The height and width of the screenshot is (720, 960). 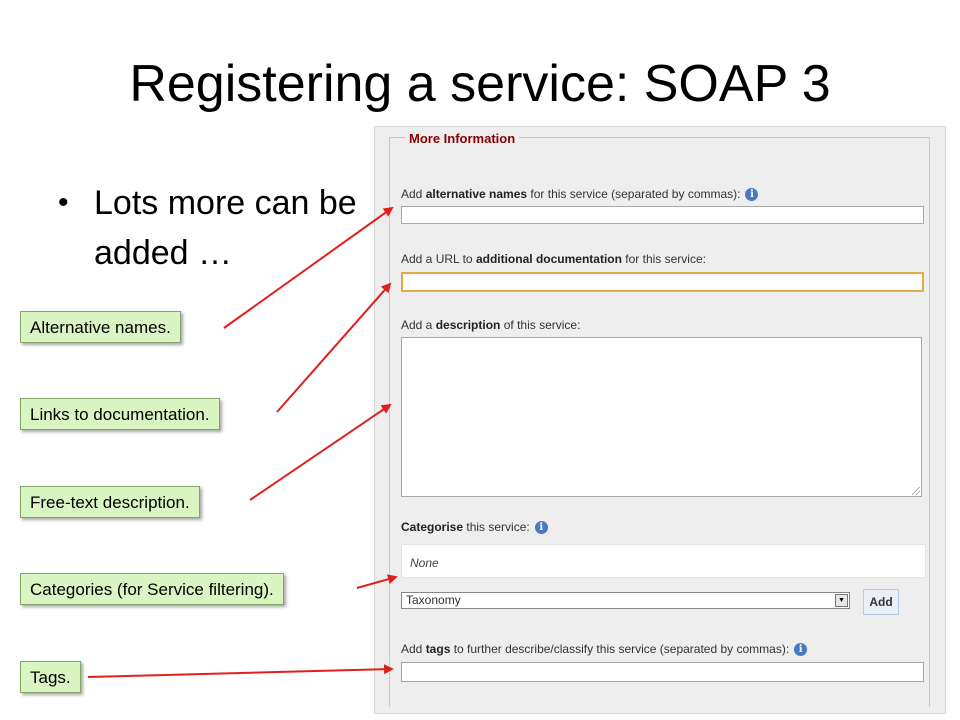 I want to click on arrow-docs, so click(x=334, y=347).